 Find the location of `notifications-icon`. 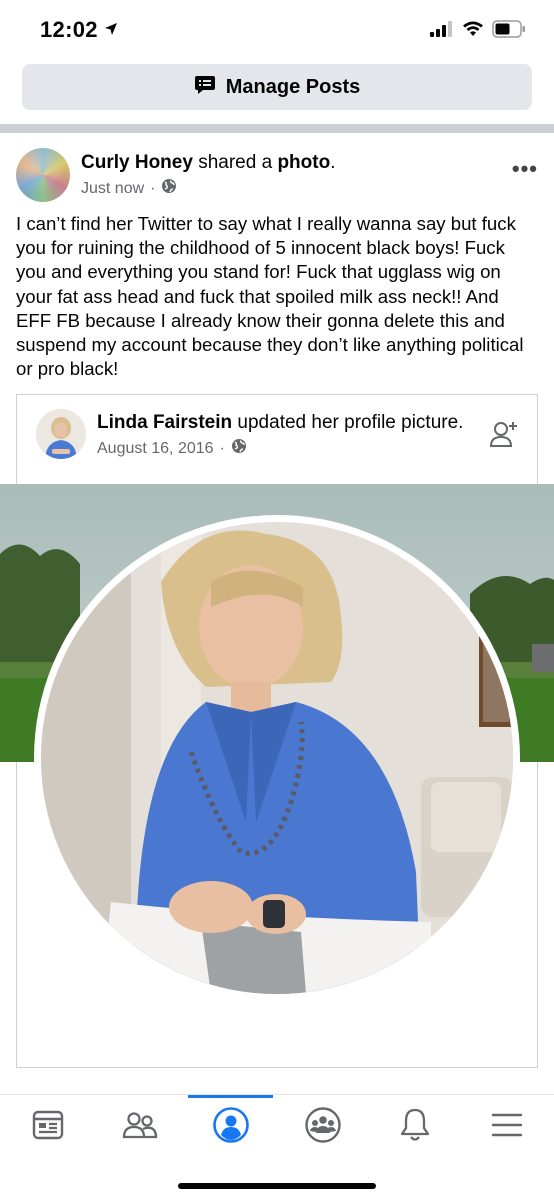

notifications-icon is located at coordinates (415, 1127).